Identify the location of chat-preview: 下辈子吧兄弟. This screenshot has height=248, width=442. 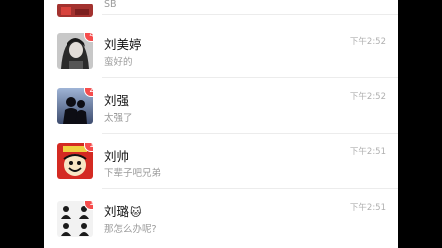
(133, 173).